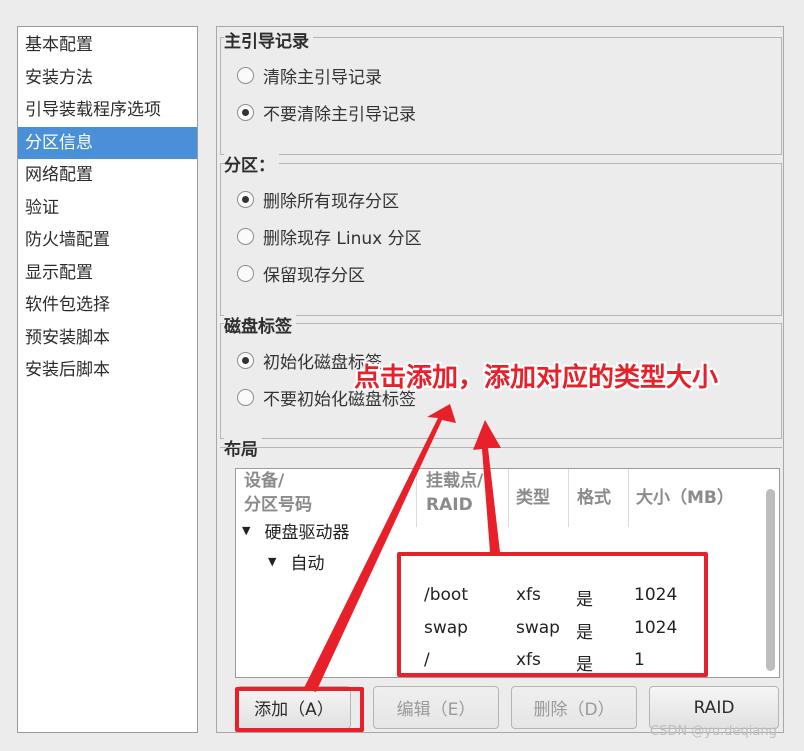 The image size is (804, 751). Describe the element at coordinates (541, 498) in the screenshot. I see `column-header-type: 类型` at that location.